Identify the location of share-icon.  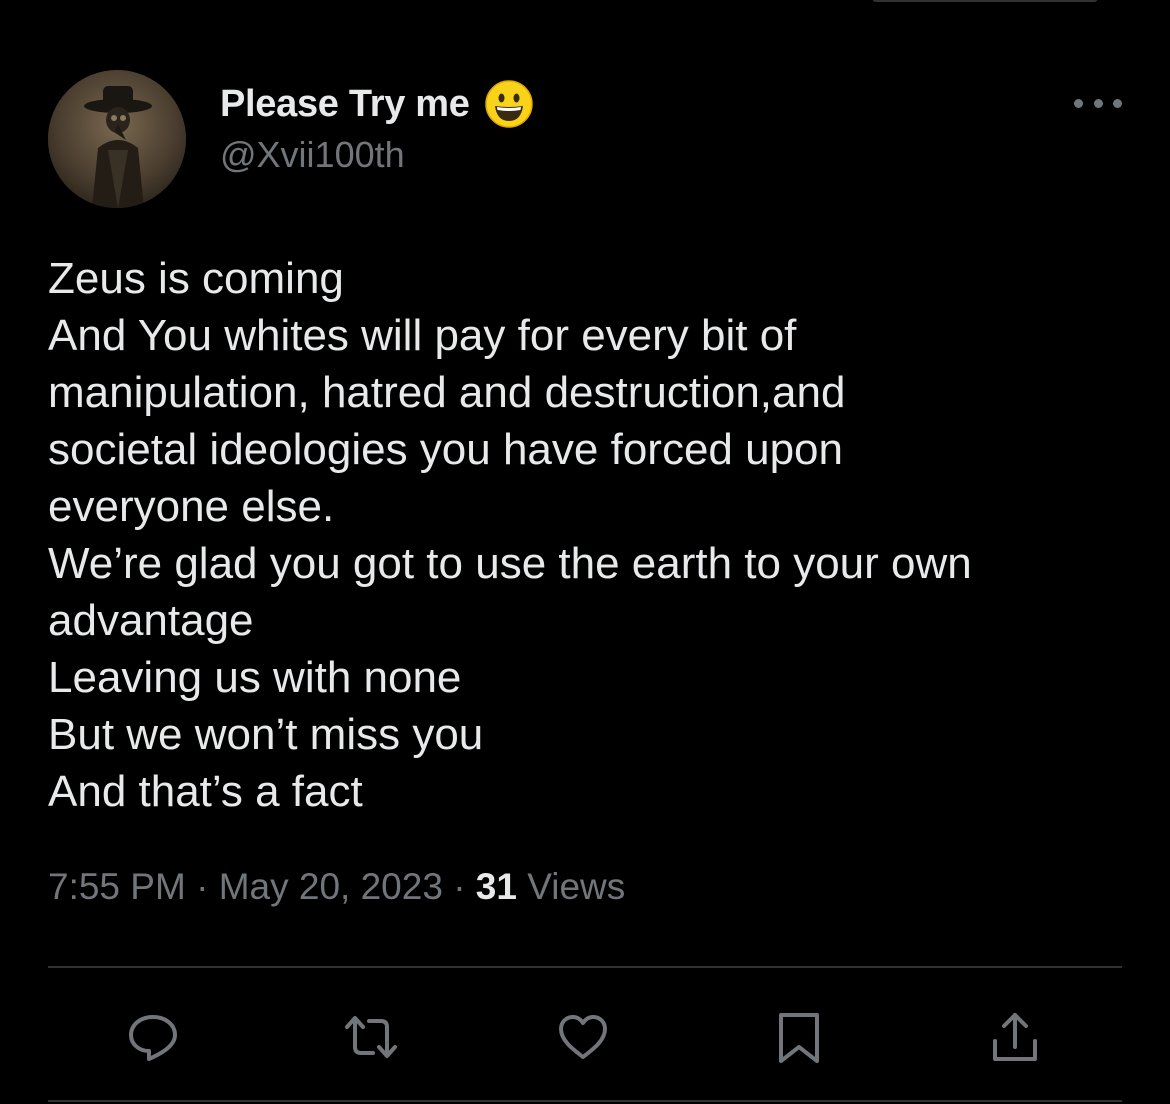
(1015, 1037).